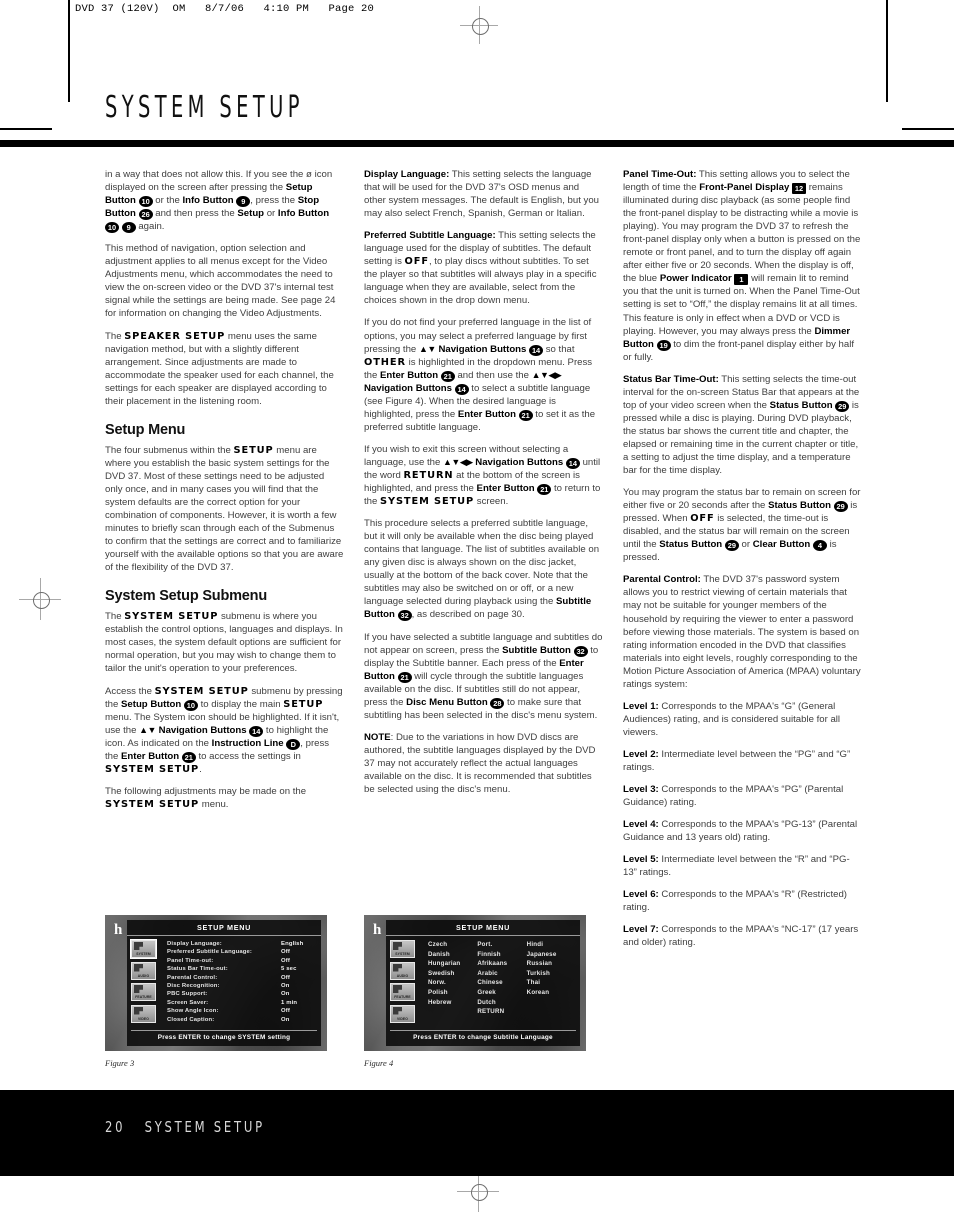 The width and height of the screenshot is (954, 1212). Describe the element at coordinates (241, 944) in the screenshot. I see `osd-setting-row: Display Language: English` at that location.